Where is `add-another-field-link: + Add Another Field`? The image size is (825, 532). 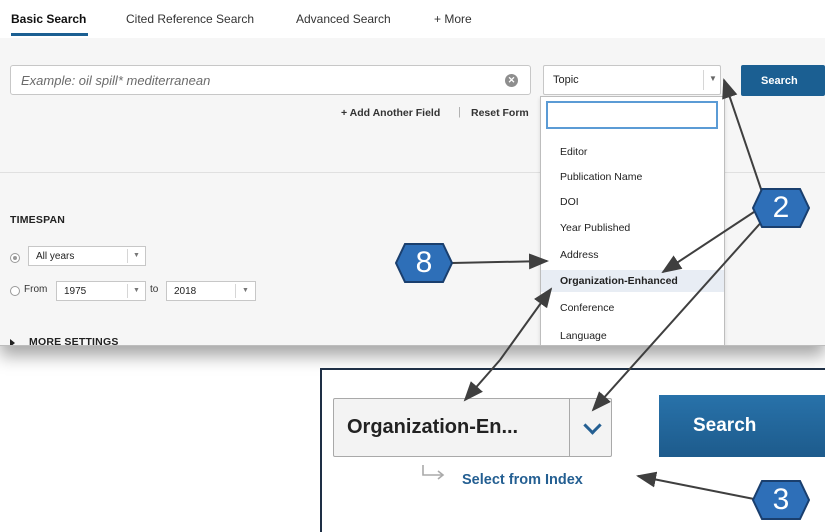 add-another-field-link: + Add Another Field is located at coordinates (390, 113).